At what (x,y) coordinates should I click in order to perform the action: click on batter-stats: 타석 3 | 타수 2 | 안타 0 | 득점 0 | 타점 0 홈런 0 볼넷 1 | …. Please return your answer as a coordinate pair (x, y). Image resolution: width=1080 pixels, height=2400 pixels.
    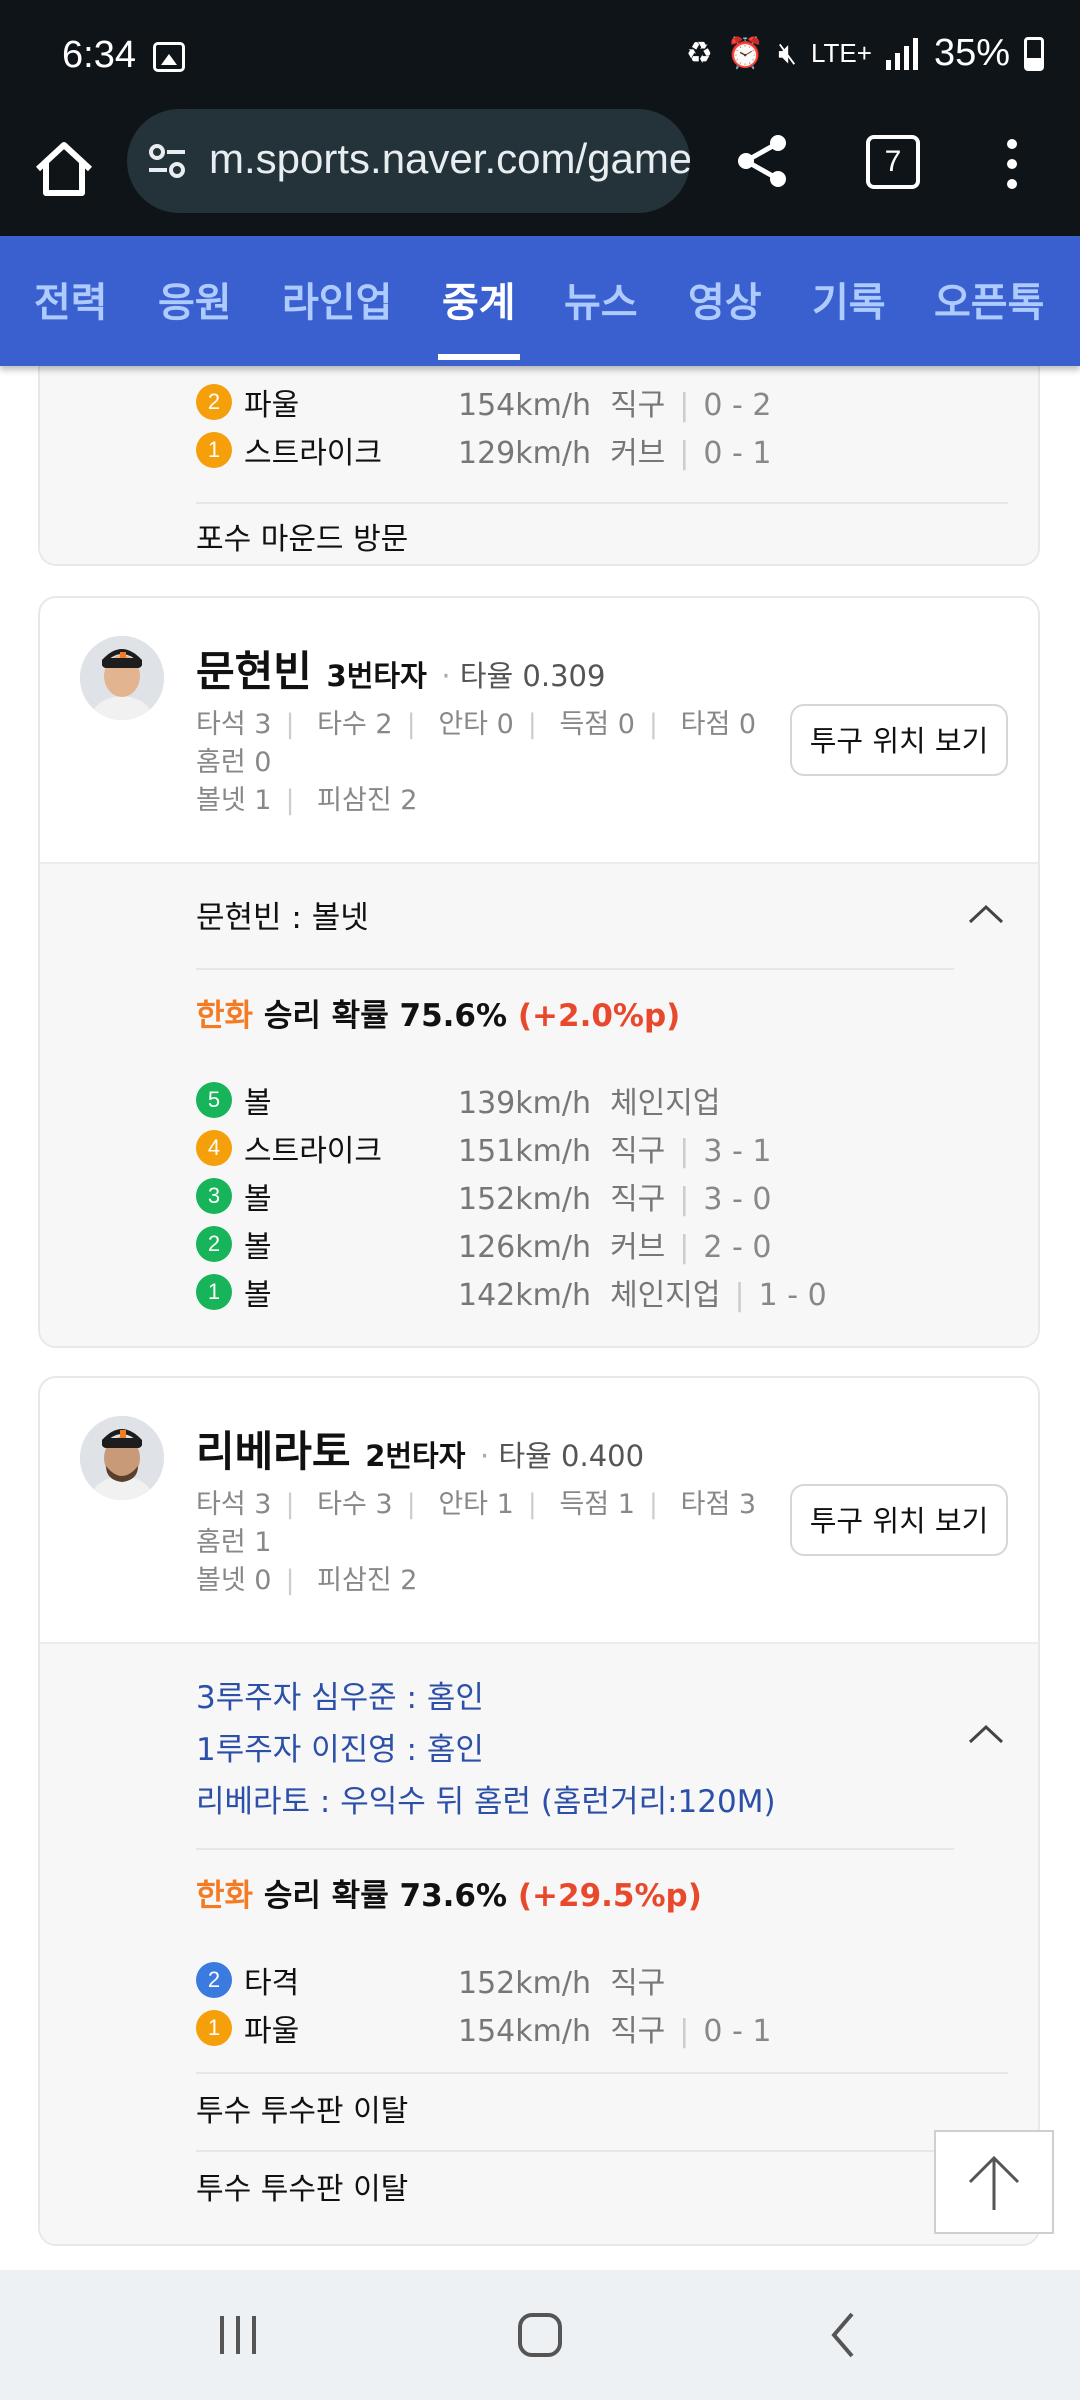
    Looking at the image, I should click on (476, 762).